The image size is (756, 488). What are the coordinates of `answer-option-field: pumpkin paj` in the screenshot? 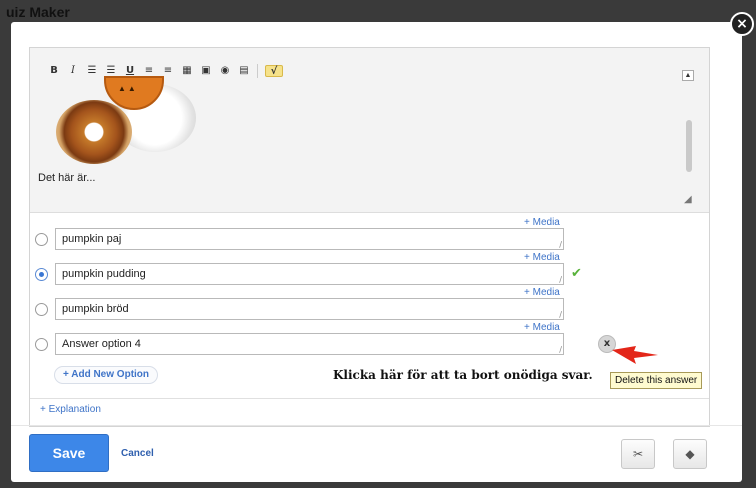 It's located at (309, 239).